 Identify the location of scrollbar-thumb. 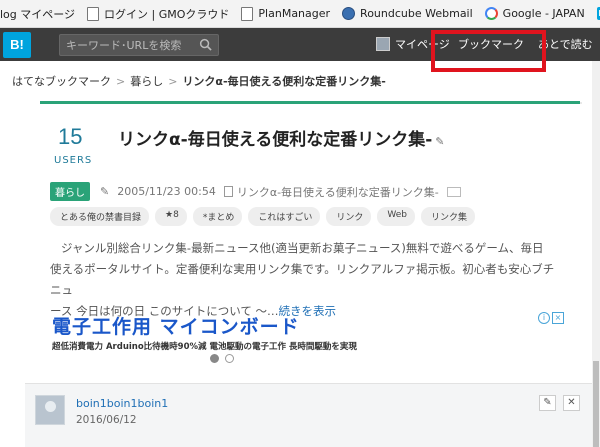
(596, 404).